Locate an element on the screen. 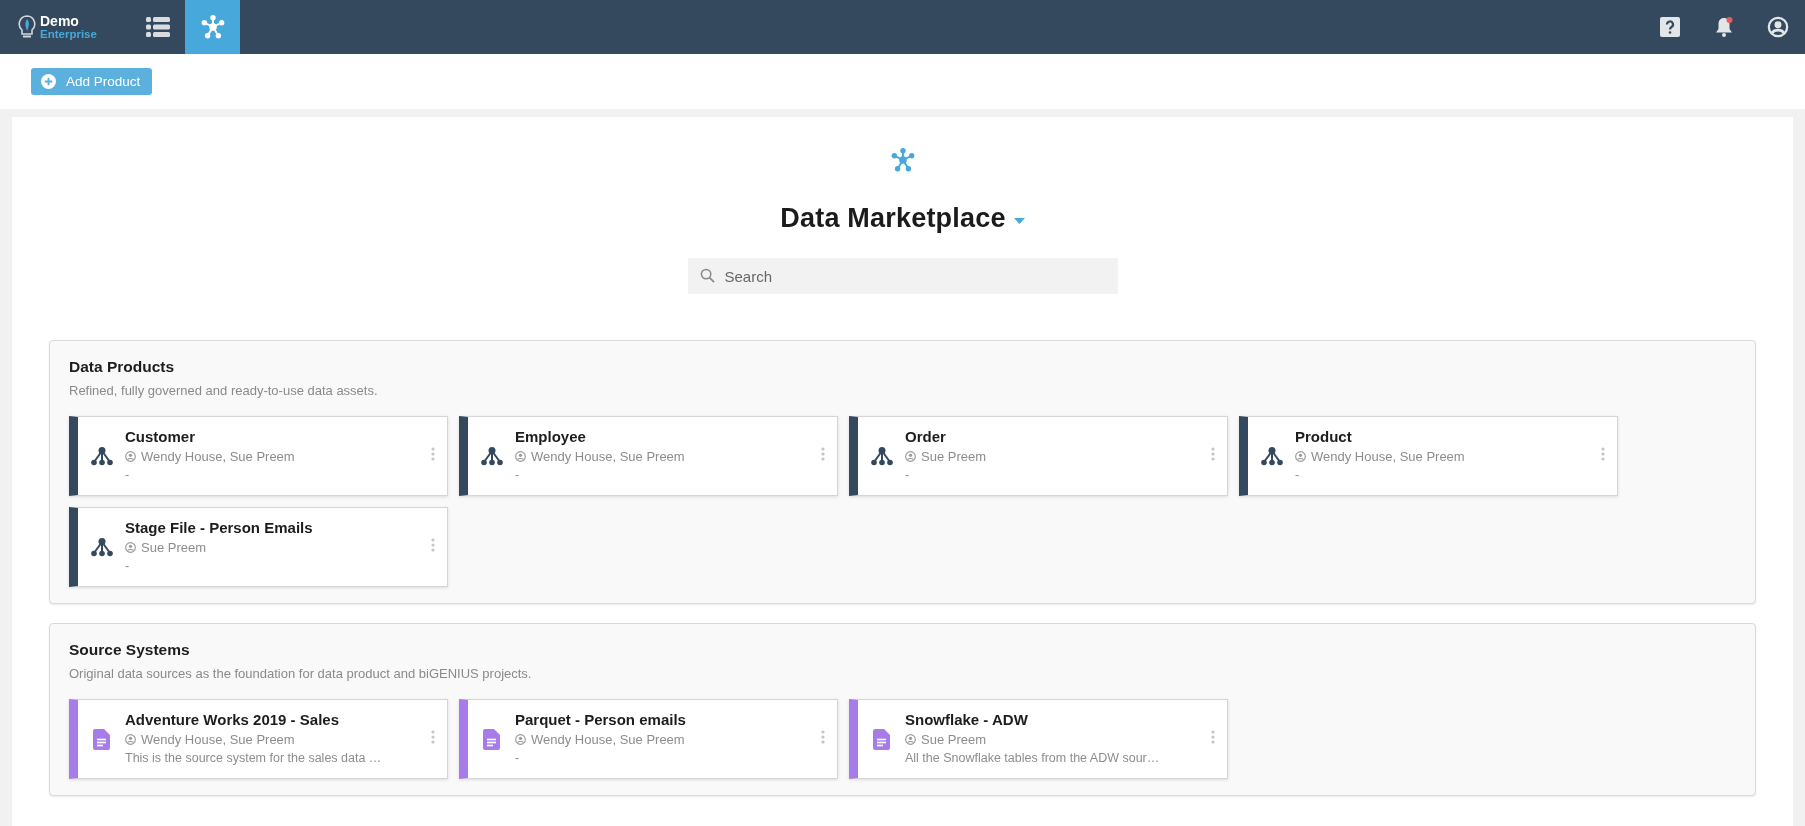  card-title: Stage File - Person Emails is located at coordinates (219, 527).